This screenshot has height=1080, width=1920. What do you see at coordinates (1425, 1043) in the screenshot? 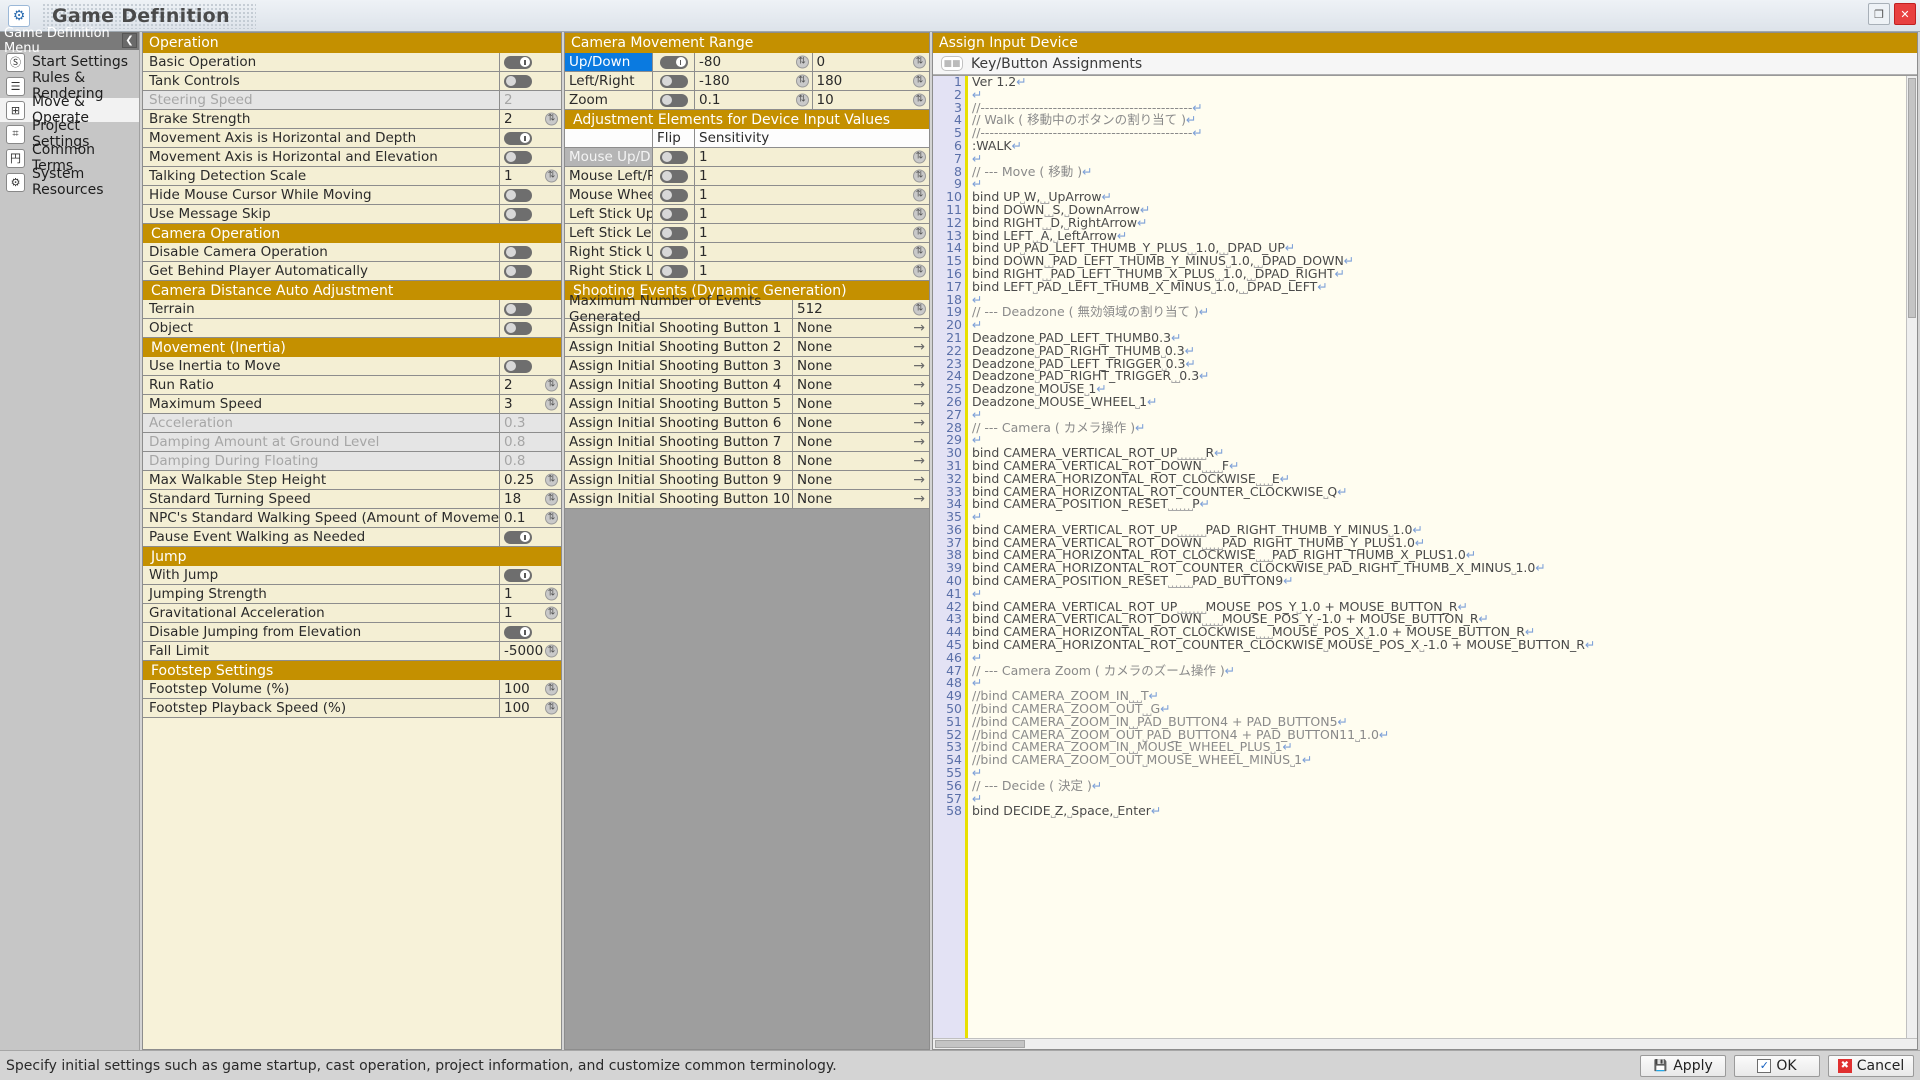
I see `code-horizontal-scrollbar` at bounding box center [1425, 1043].